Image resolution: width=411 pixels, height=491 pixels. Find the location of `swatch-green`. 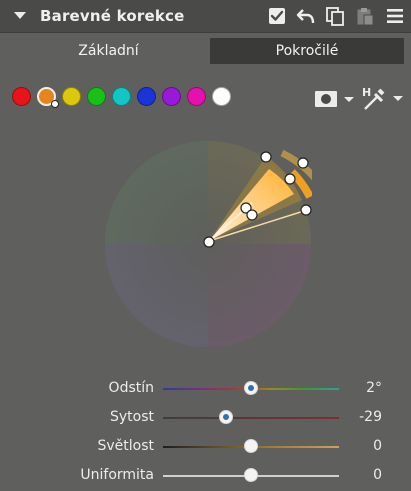

swatch-green is located at coordinates (96, 96).